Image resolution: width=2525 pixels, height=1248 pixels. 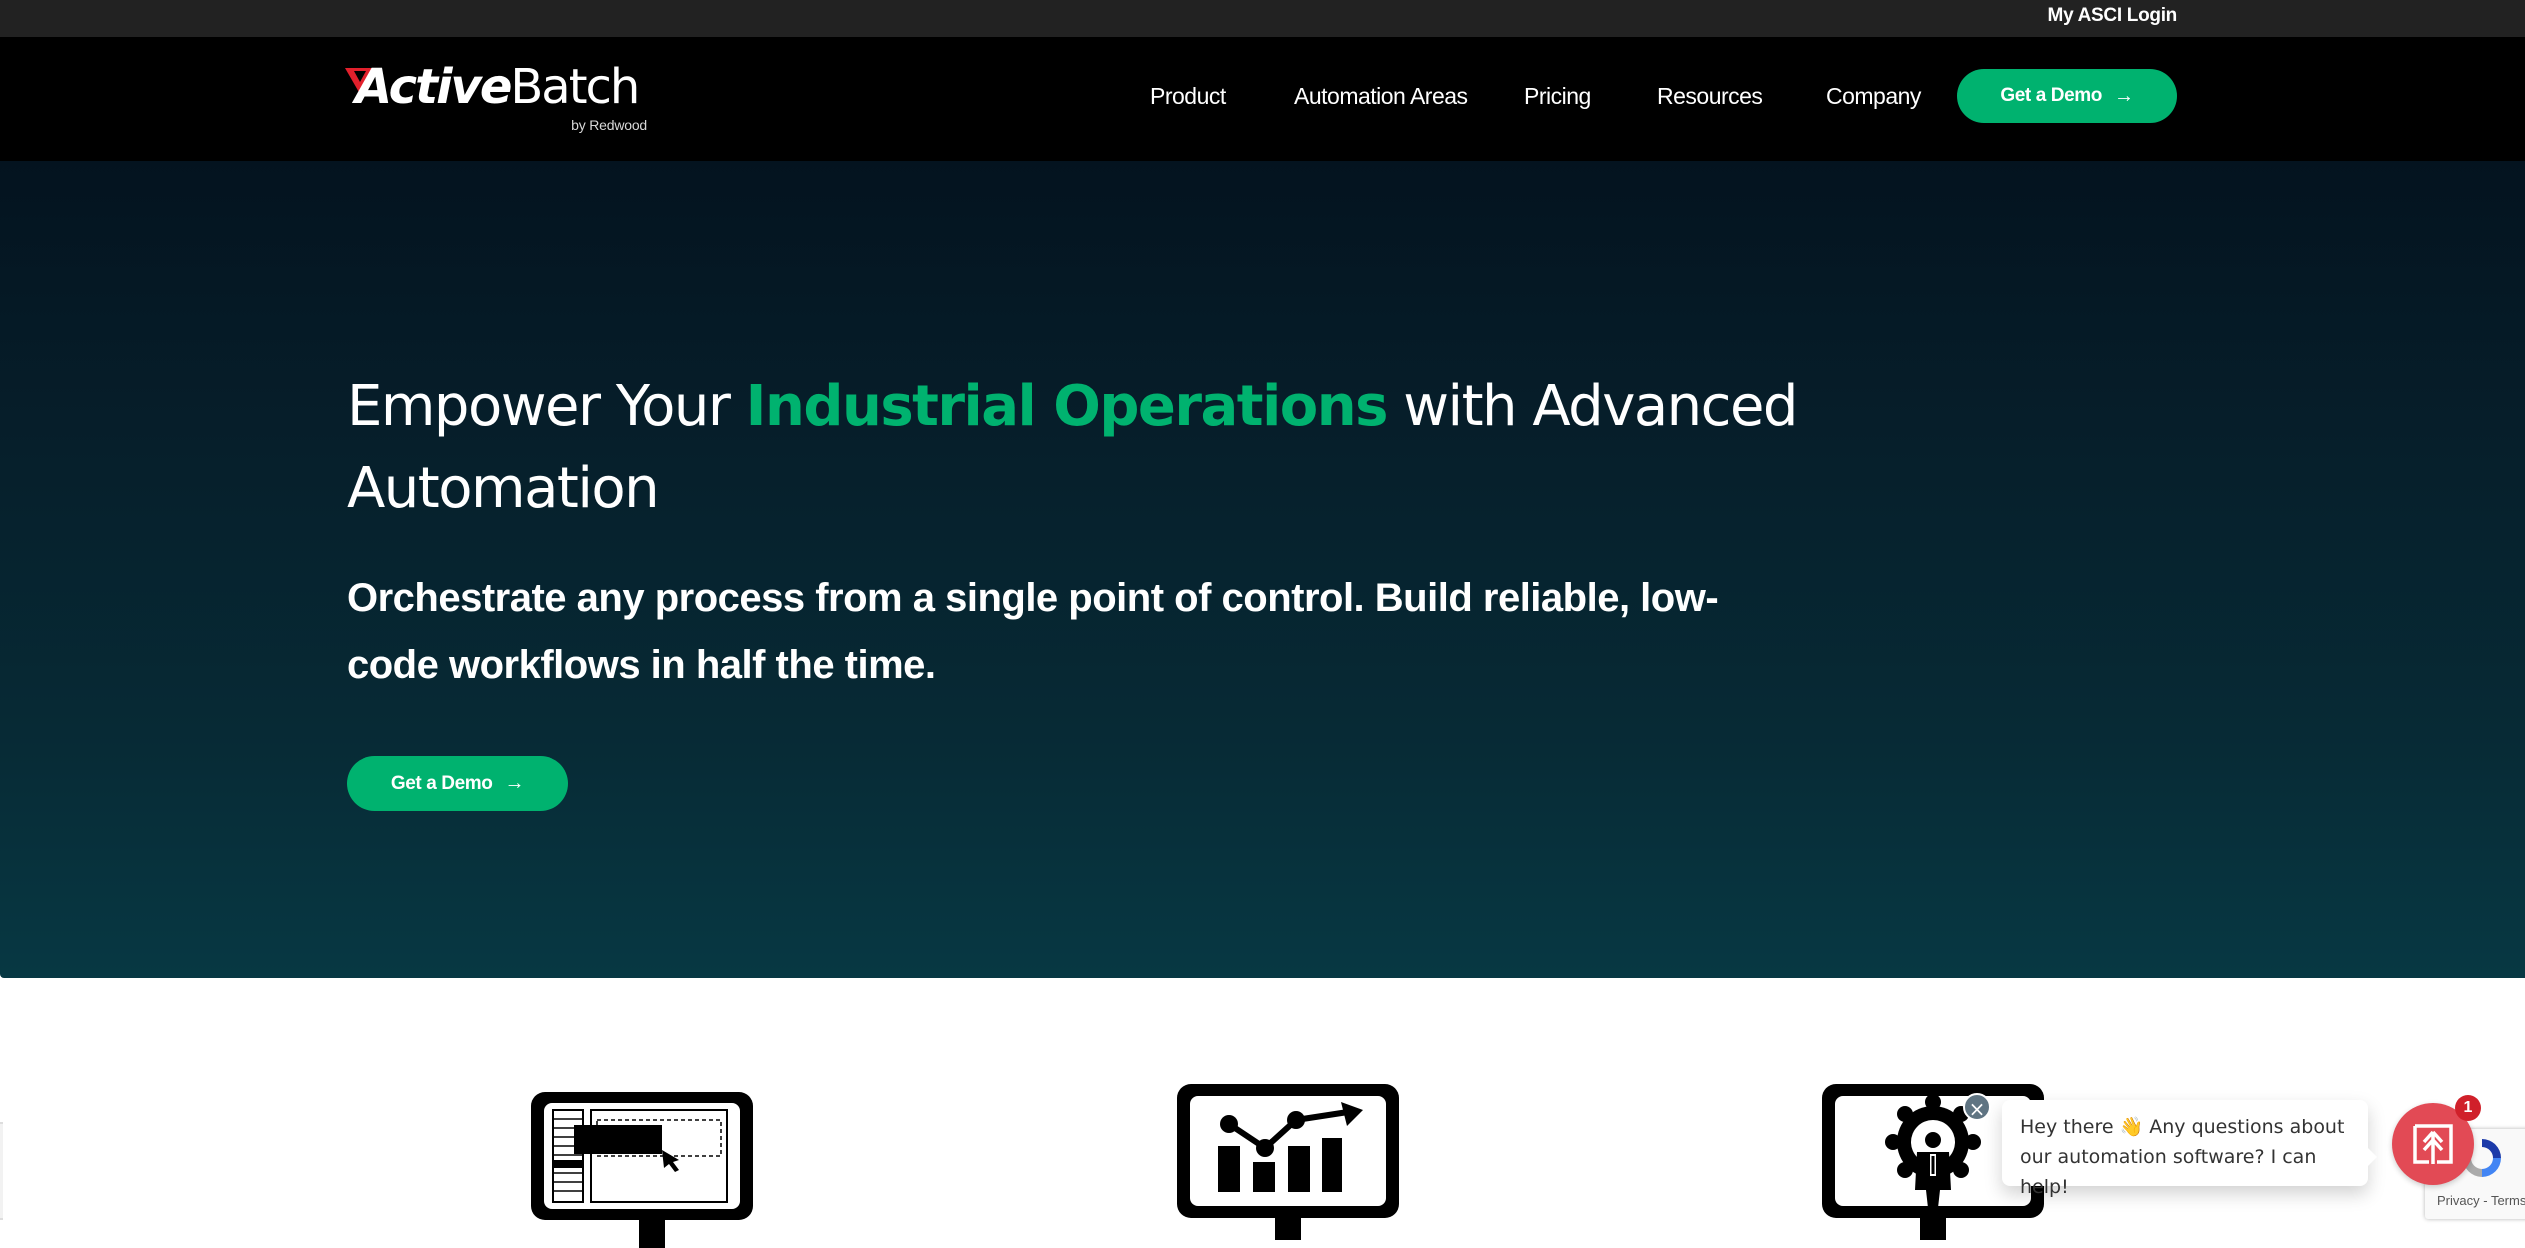 I want to click on recaptcha-terms-link: Terms, so click(x=2508, y=1200).